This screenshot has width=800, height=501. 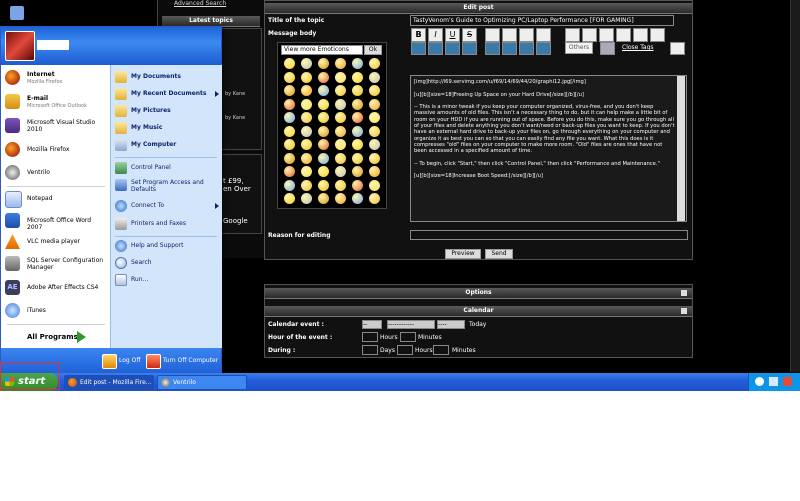 I want to click on year-select: ----, so click(x=451, y=324).